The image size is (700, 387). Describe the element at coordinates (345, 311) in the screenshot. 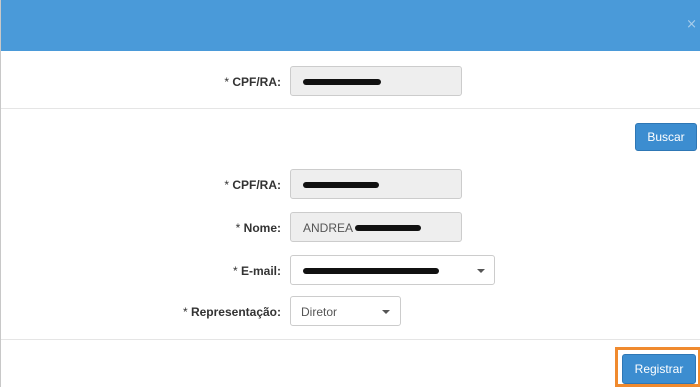

I see `representacao-select: Diretor` at that location.